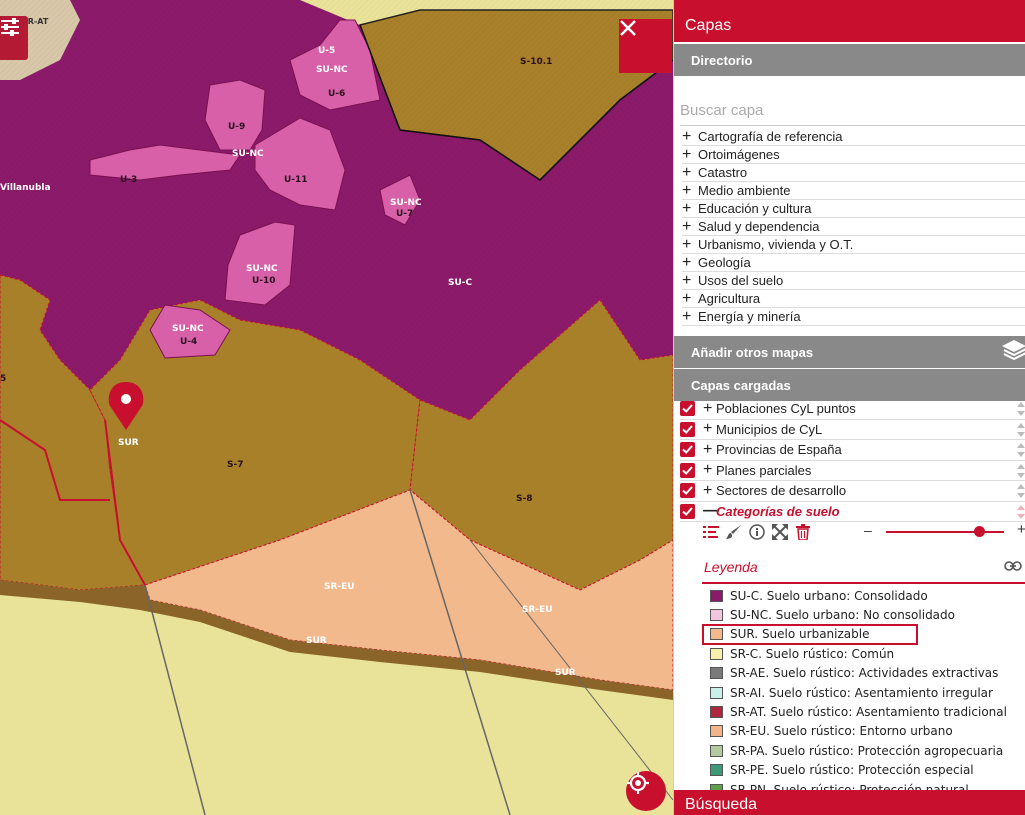 This screenshot has height=815, width=1025. Describe the element at coordinates (849, 385) in the screenshot. I see `loaded-layers-header: Capas cargadas` at that location.